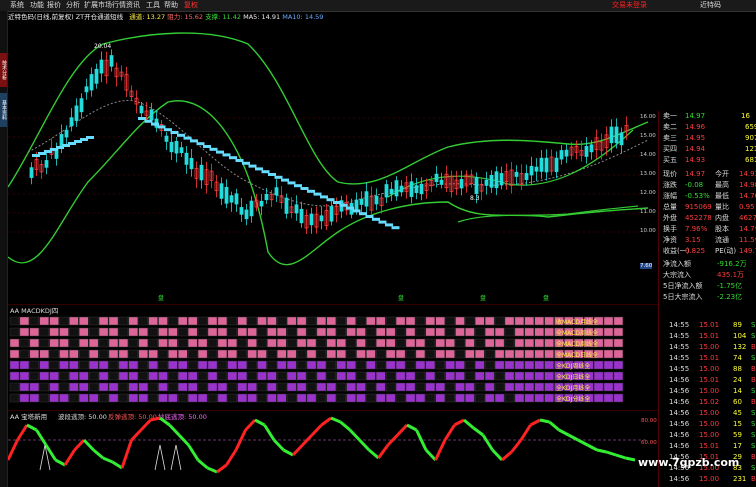 This screenshot has height=487, width=756. I want to click on menu-item-analysis: 分析, so click(73, 5).